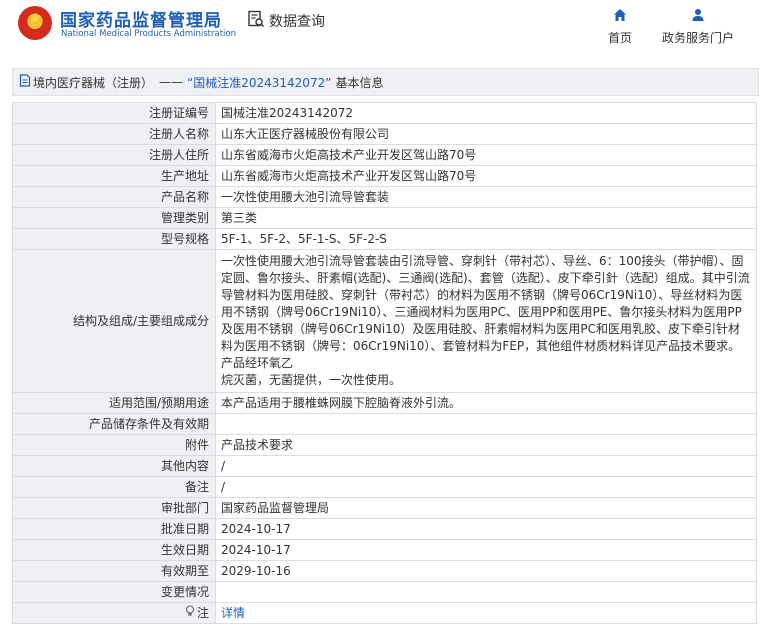 Image resolution: width=762 pixels, height=624 pixels. Describe the element at coordinates (259, 82) in the screenshot. I see `registration-number-title: “国械注准20243142072”` at that location.